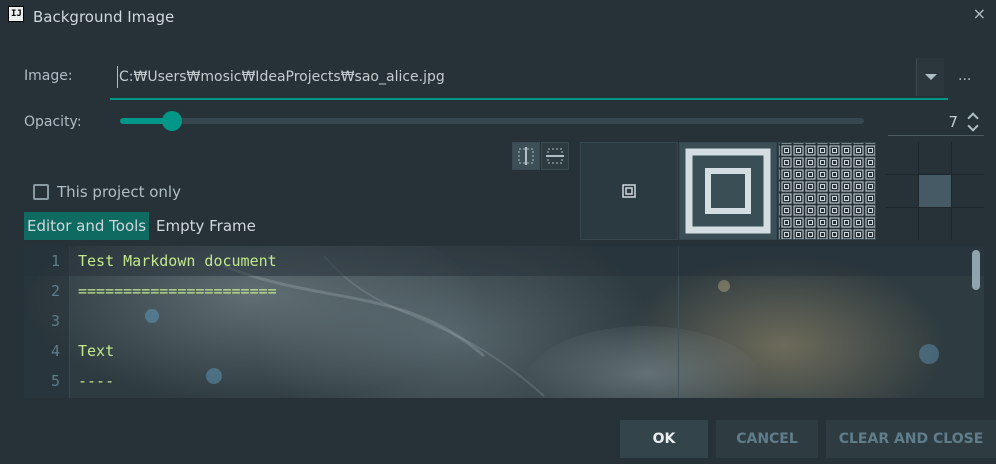 This screenshot has width=996, height=464. What do you see at coordinates (492, 121) in the screenshot?
I see `opacity-slider` at bounding box center [492, 121].